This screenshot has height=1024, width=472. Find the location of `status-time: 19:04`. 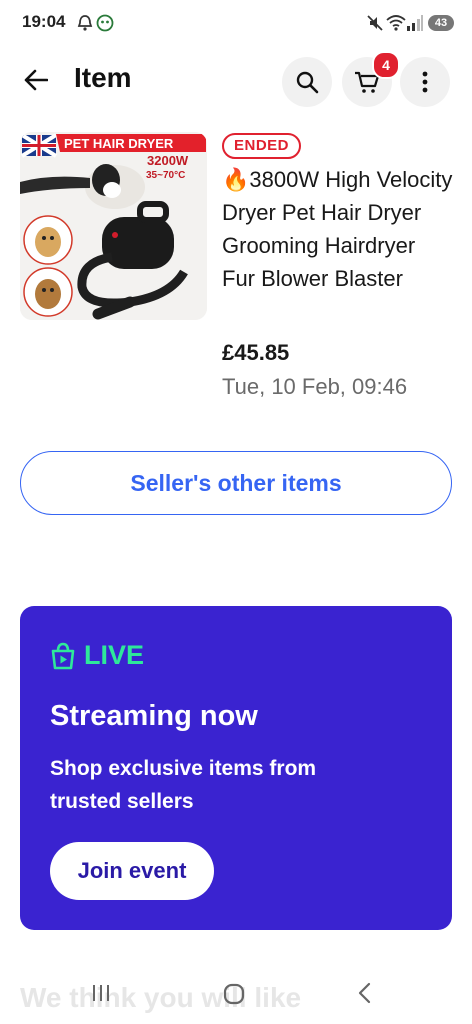

status-time: 19:04 is located at coordinates (44, 21).